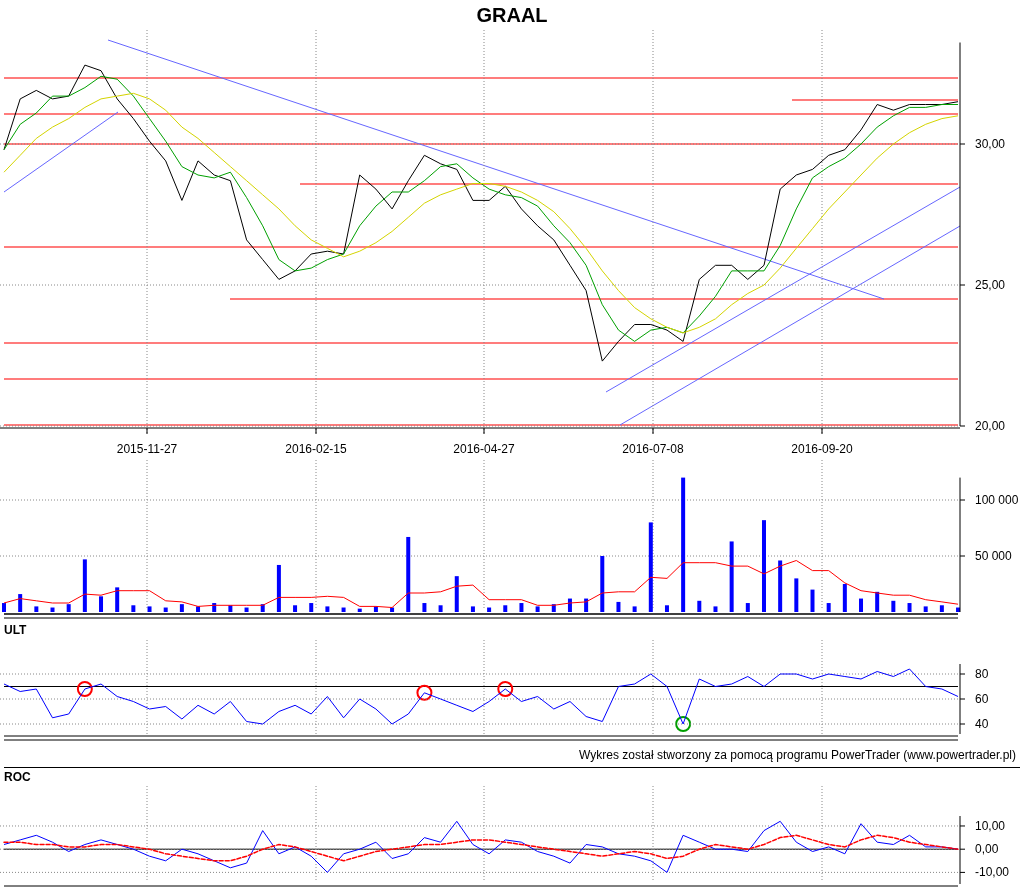 The width and height of the screenshot is (1024, 892). Describe the element at coordinates (990, 285) in the screenshot. I see `axis-label: 25,00` at that location.